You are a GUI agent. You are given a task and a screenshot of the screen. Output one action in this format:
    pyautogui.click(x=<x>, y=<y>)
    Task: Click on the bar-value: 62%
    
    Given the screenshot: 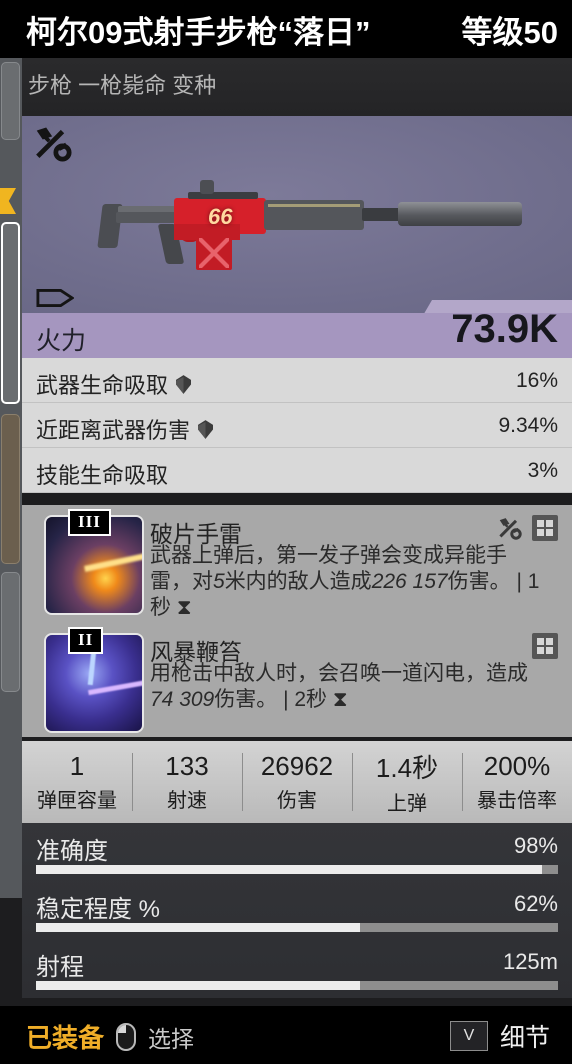 What is the action you would take?
    pyautogui.click(x=535, y=903)
    